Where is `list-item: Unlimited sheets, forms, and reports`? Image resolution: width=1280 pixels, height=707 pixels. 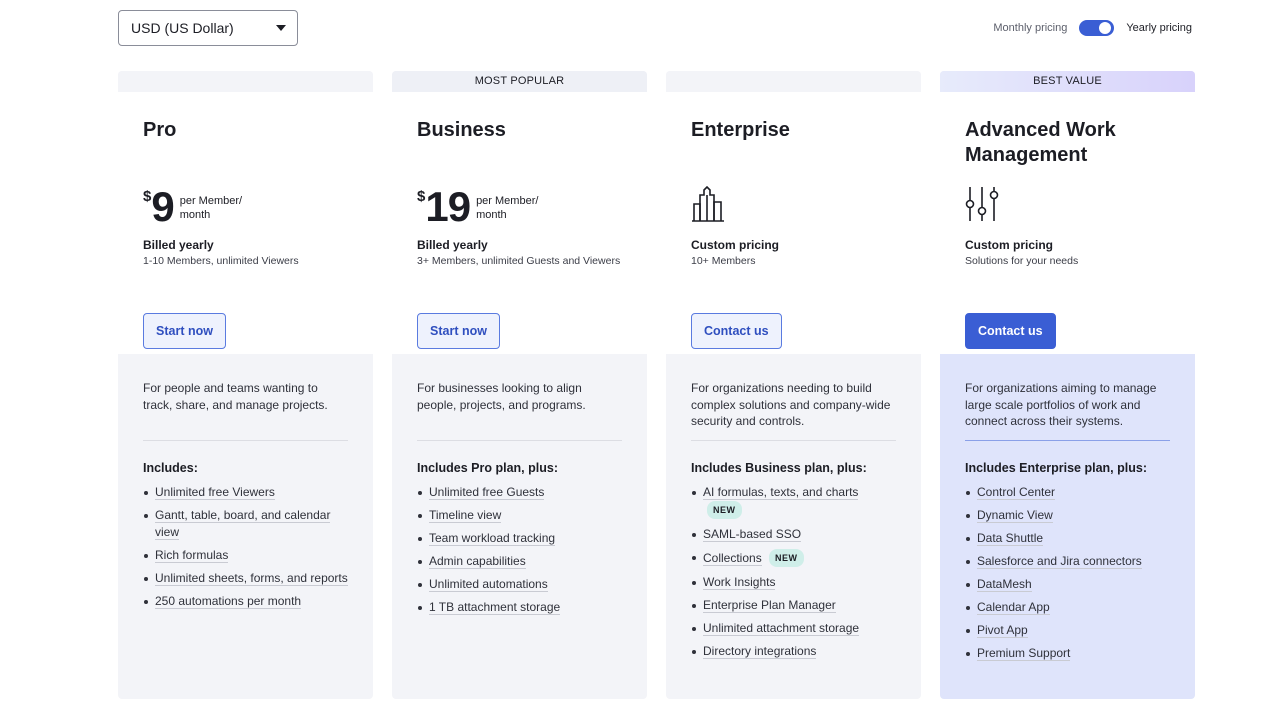
list-item: Unlimited sheets, forms, and reports is located at coordinates (245, 578).